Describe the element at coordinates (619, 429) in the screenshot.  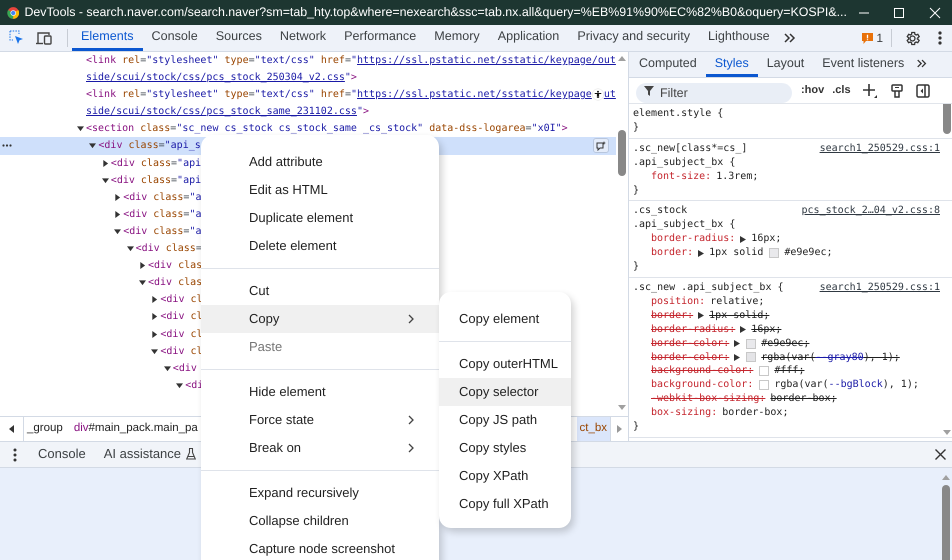
I see `scroll-right-icon` at that location.